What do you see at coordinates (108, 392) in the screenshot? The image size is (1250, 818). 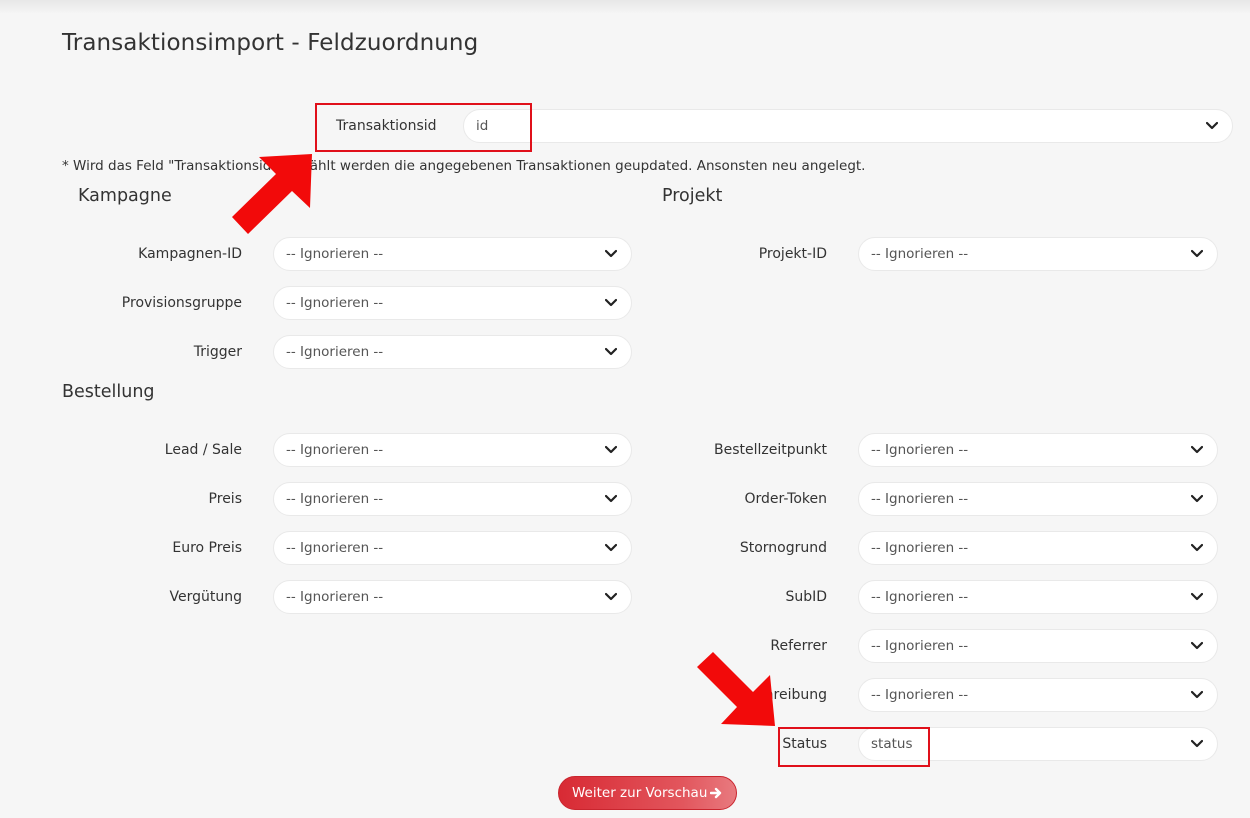 I see `section-title-bestellung: Bestellung` at bounding box center [108, 392].